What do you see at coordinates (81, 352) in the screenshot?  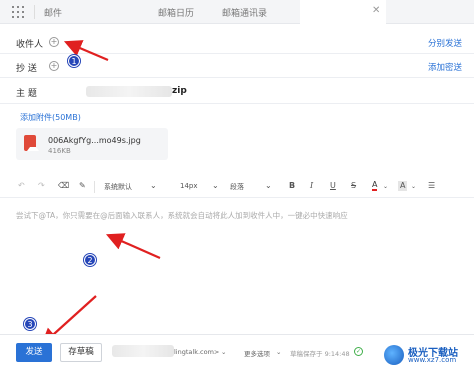 I see `save-draft-button: 存草稿` at bounding box center [81, 352].